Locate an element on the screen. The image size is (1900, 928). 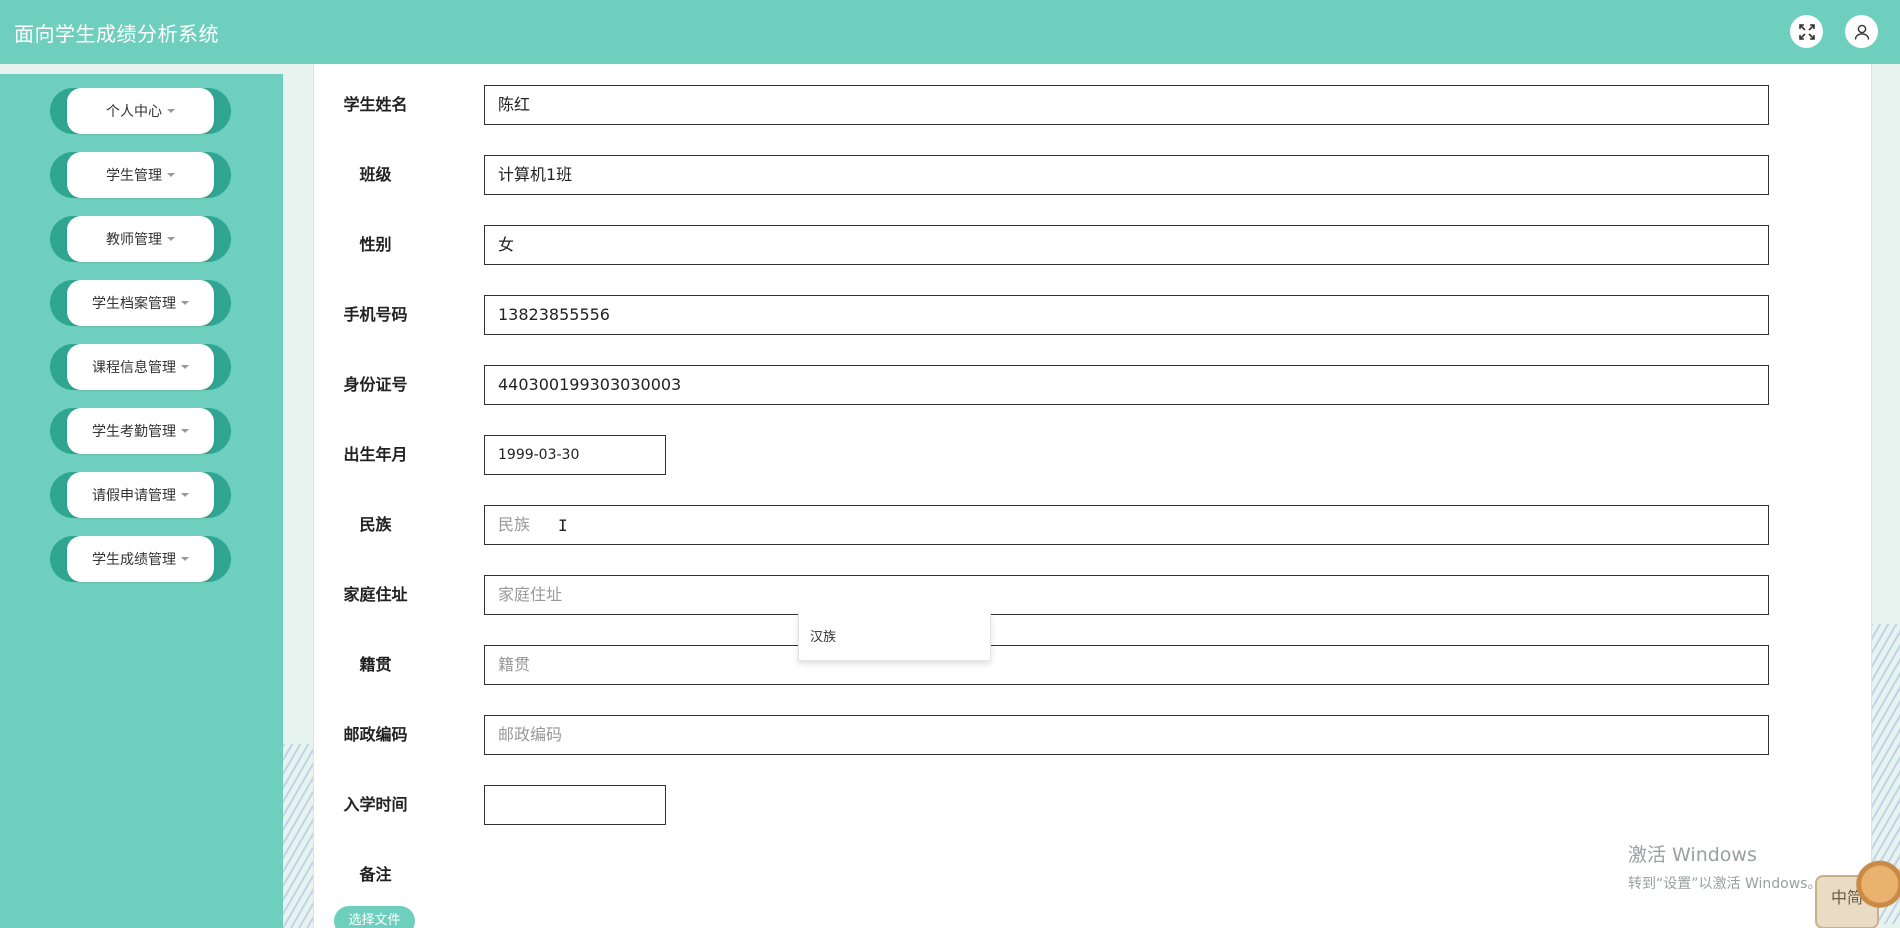
sidebar-item-student-management: 学生管理 is located at coordinates (140, 175).